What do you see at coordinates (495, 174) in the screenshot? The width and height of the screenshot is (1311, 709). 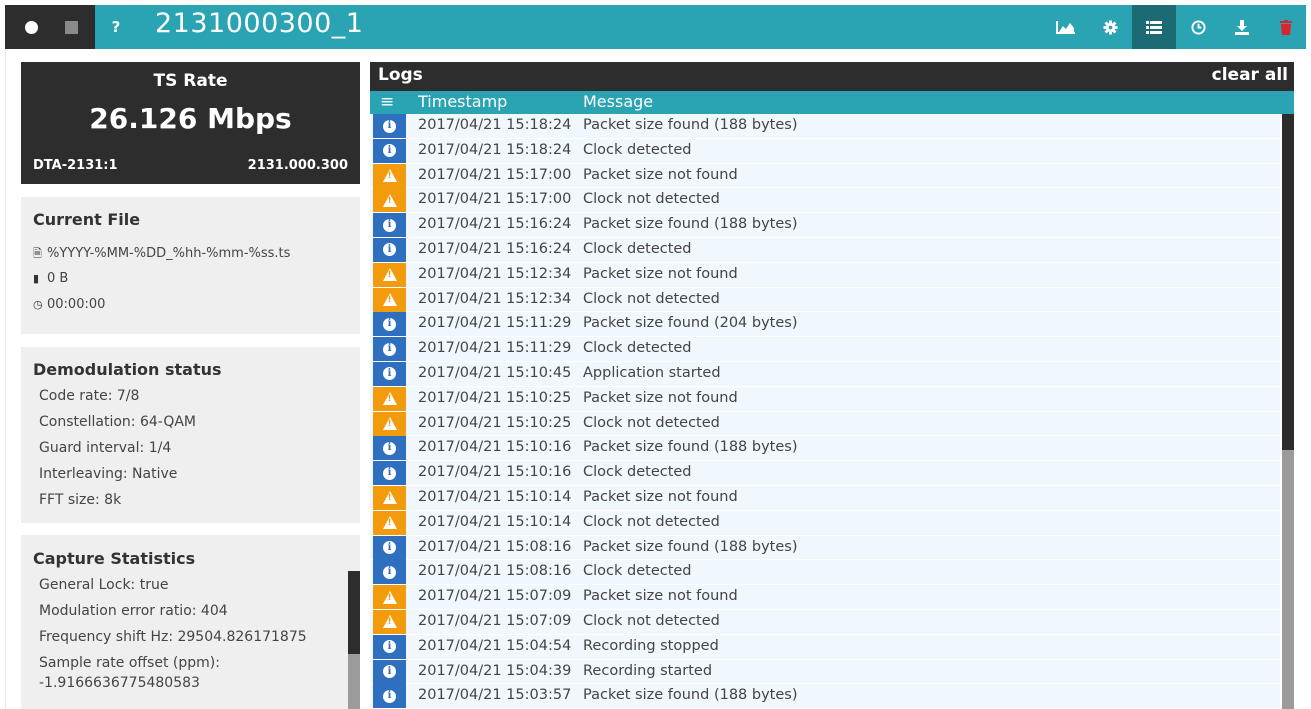 I see `log-timestamp: 2017/04/21 15:17:00` at bounding box center [495, 174].